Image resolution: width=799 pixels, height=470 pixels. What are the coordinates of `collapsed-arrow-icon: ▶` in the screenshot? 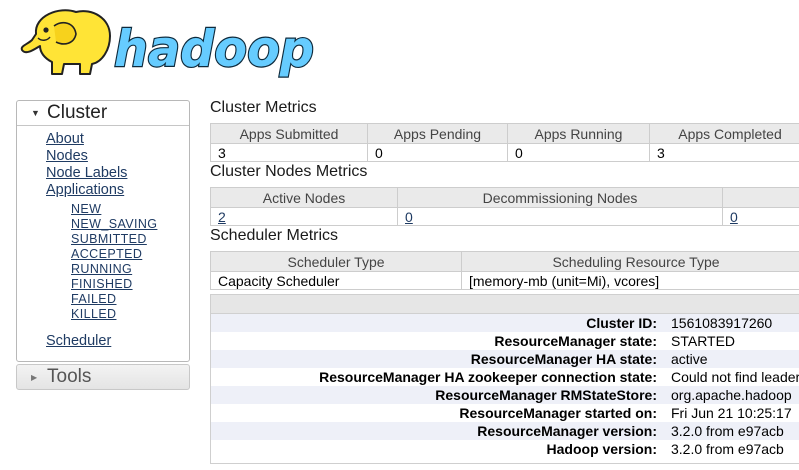 It's located at (34, 377).